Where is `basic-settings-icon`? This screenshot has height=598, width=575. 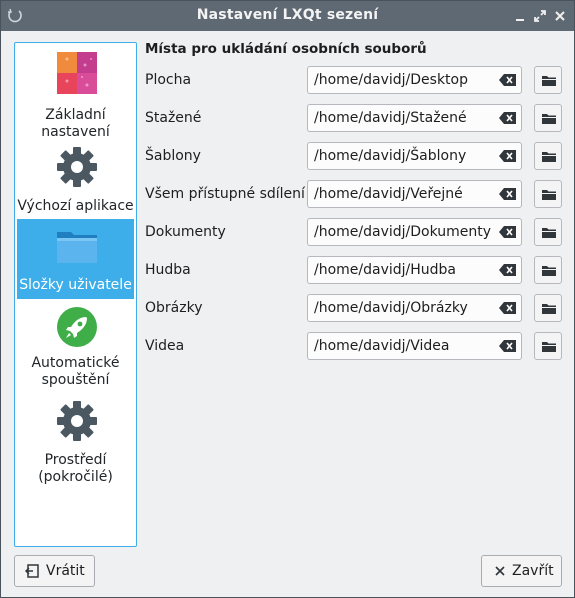 basic-settings-icon is located at coordinates (77, 73).